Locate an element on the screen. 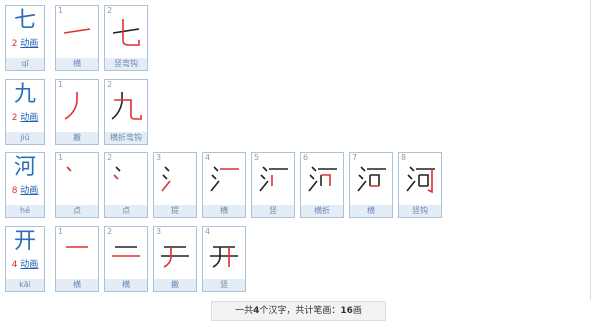 The height and width of the screenshot is (327, 600). char-glyph: 九 is located at coordinates (24, 94).